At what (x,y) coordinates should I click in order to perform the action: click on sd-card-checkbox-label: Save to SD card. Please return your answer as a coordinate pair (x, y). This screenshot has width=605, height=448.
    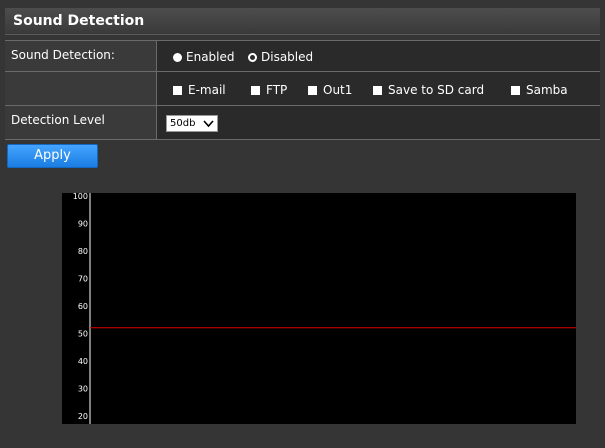
    Looking at the image, I should click on (436, 90).